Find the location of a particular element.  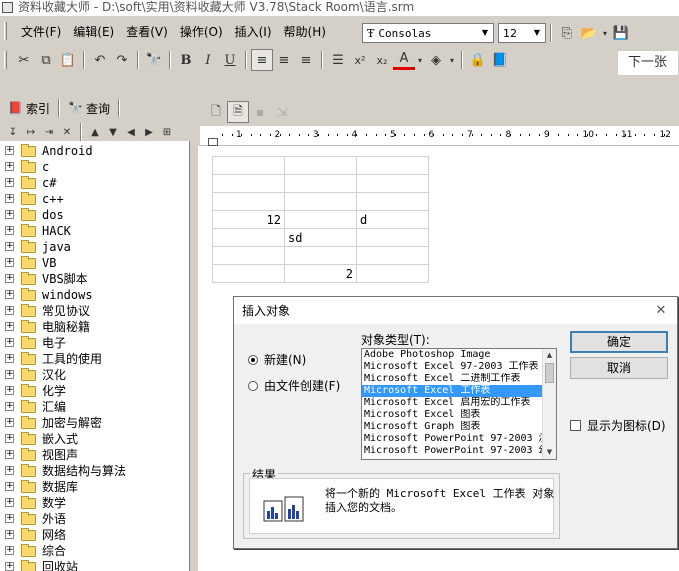

menu-view: 查看(V) is located at coordinates (147, 31).